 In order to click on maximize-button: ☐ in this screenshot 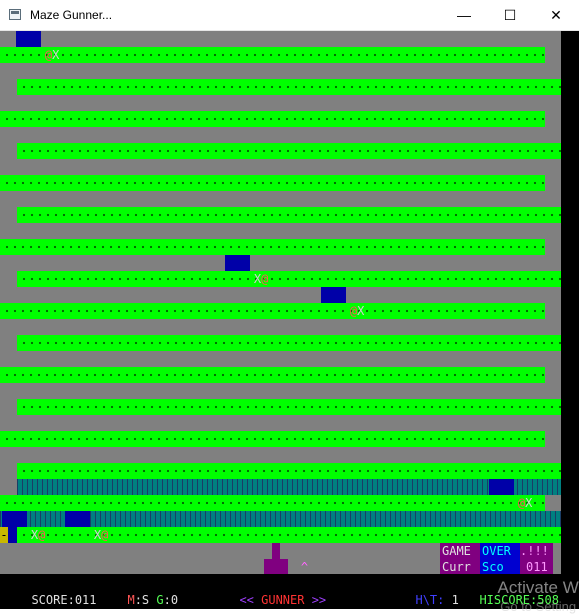, I will do `click(510, 15)`.